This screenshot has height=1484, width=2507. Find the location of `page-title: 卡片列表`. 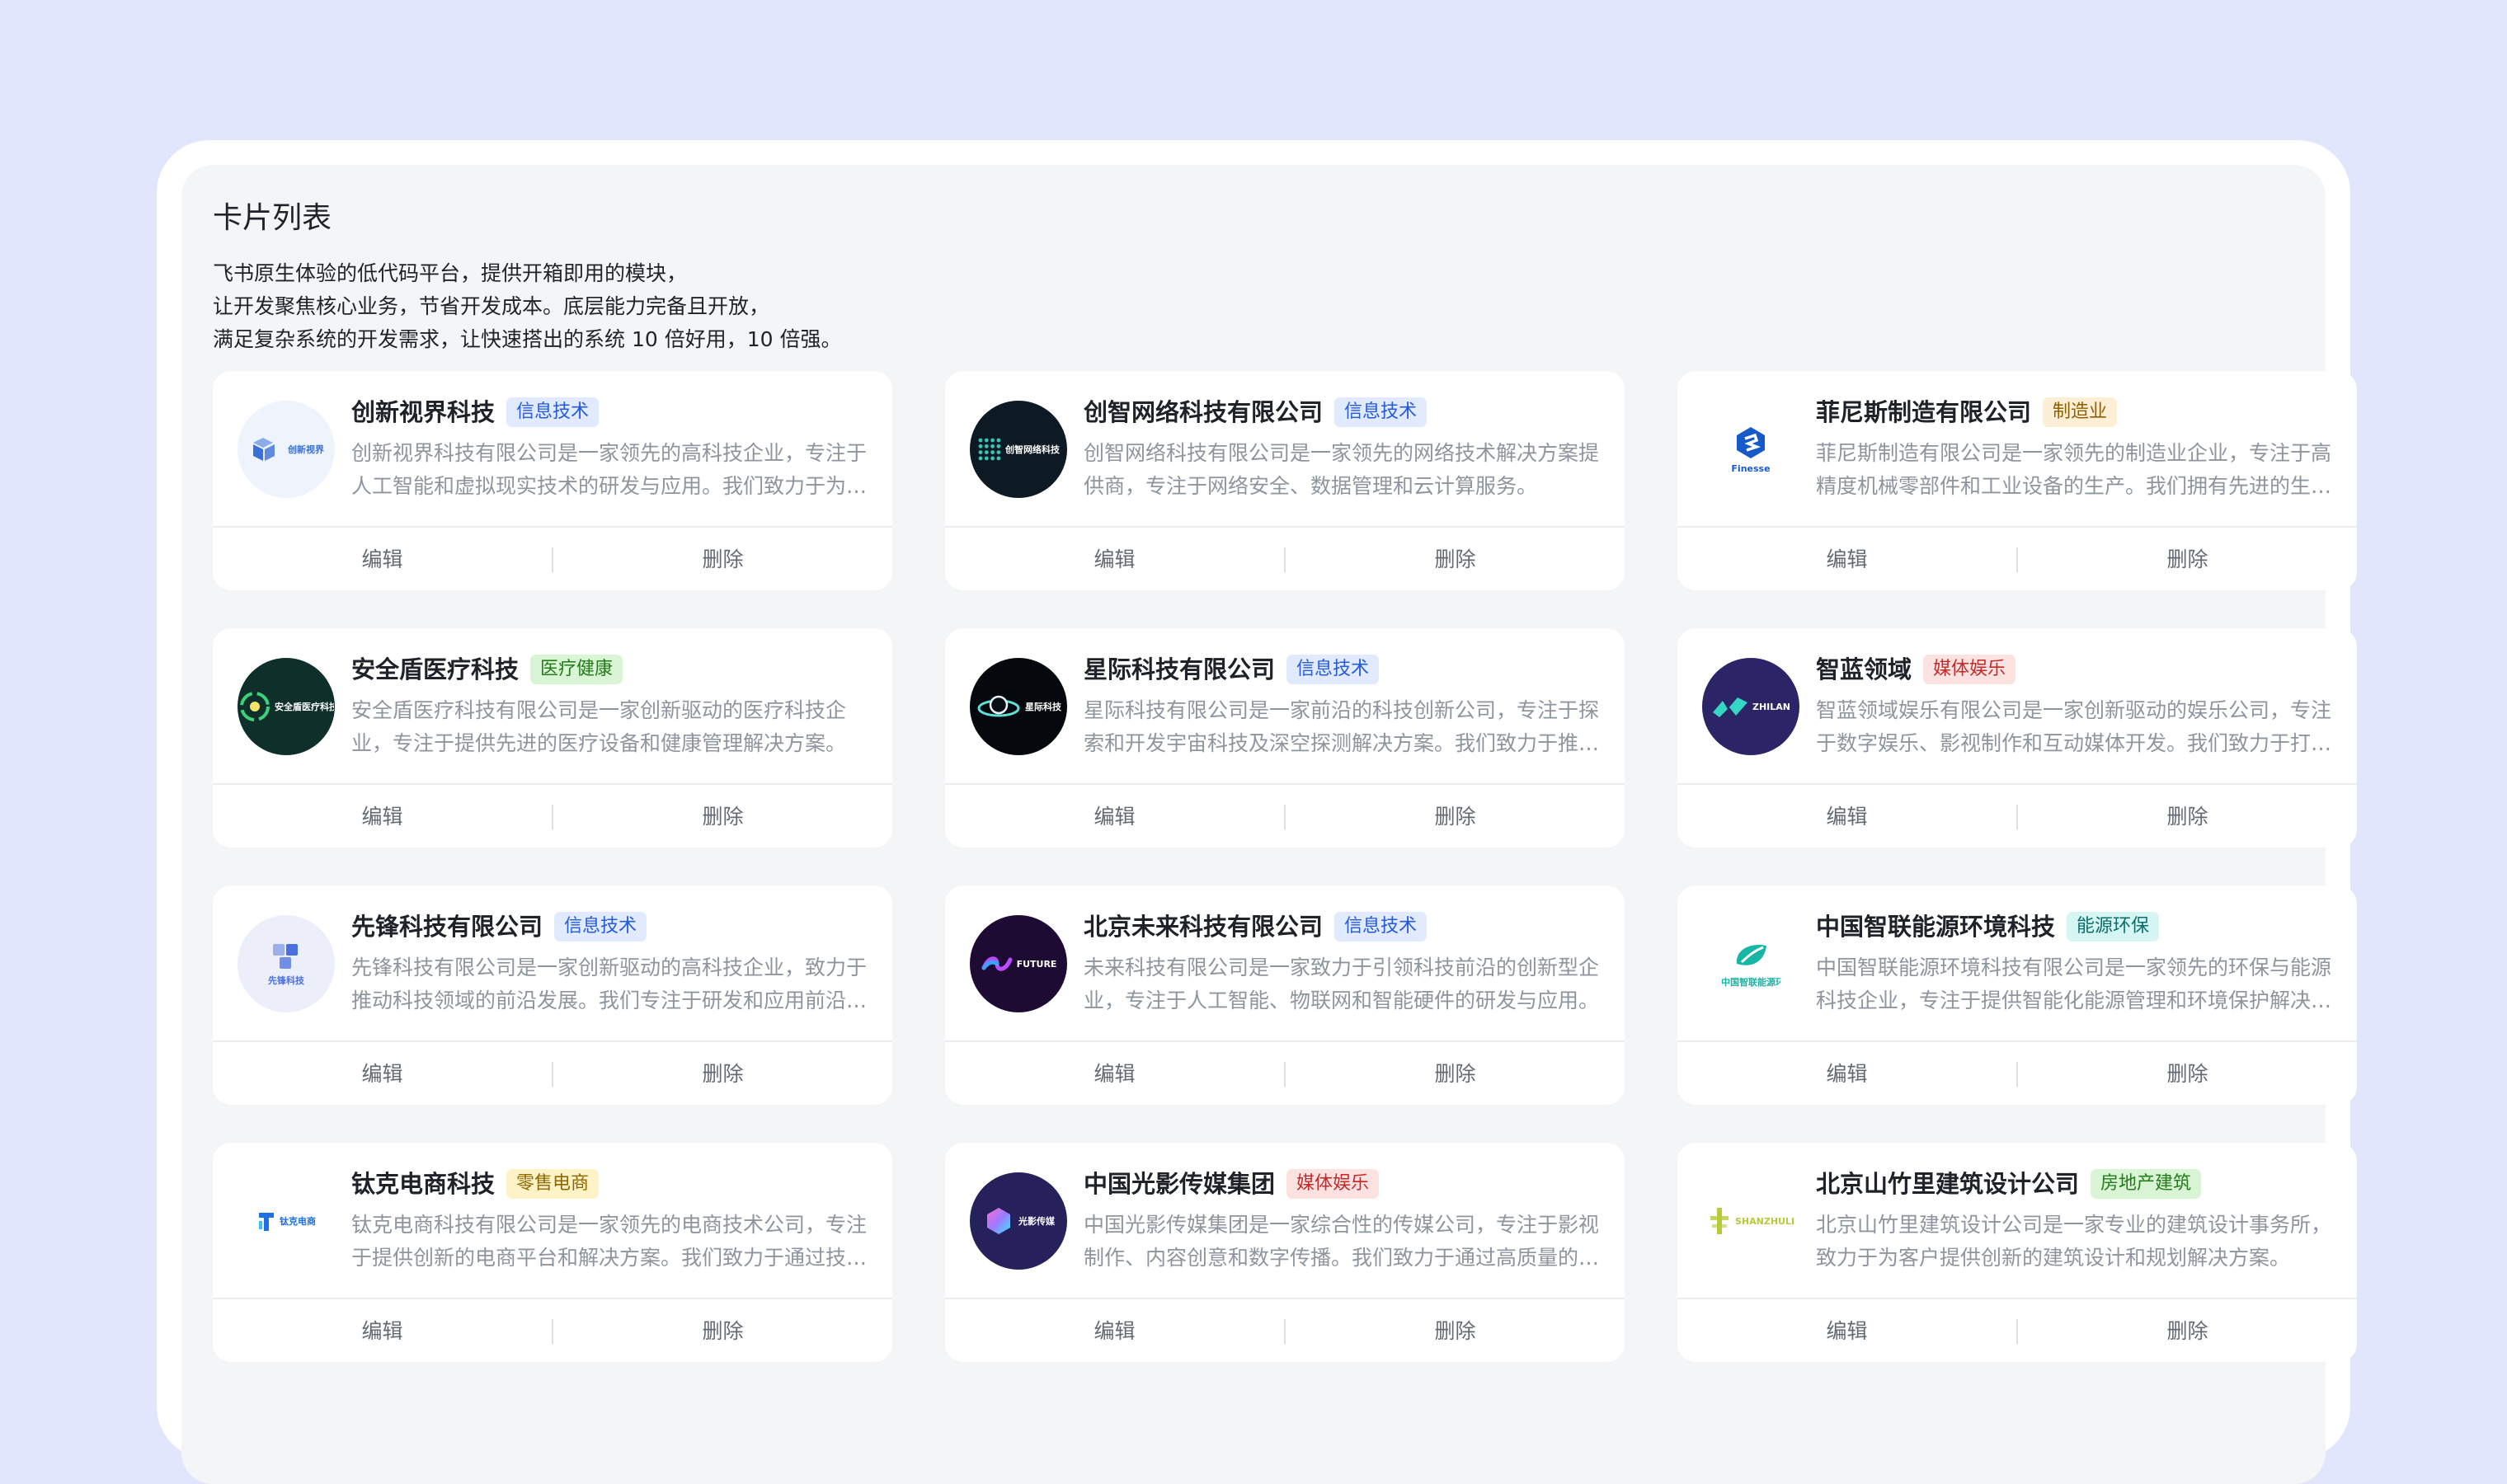

page-title: 卡片列表 is located at coordinates (272, 218).